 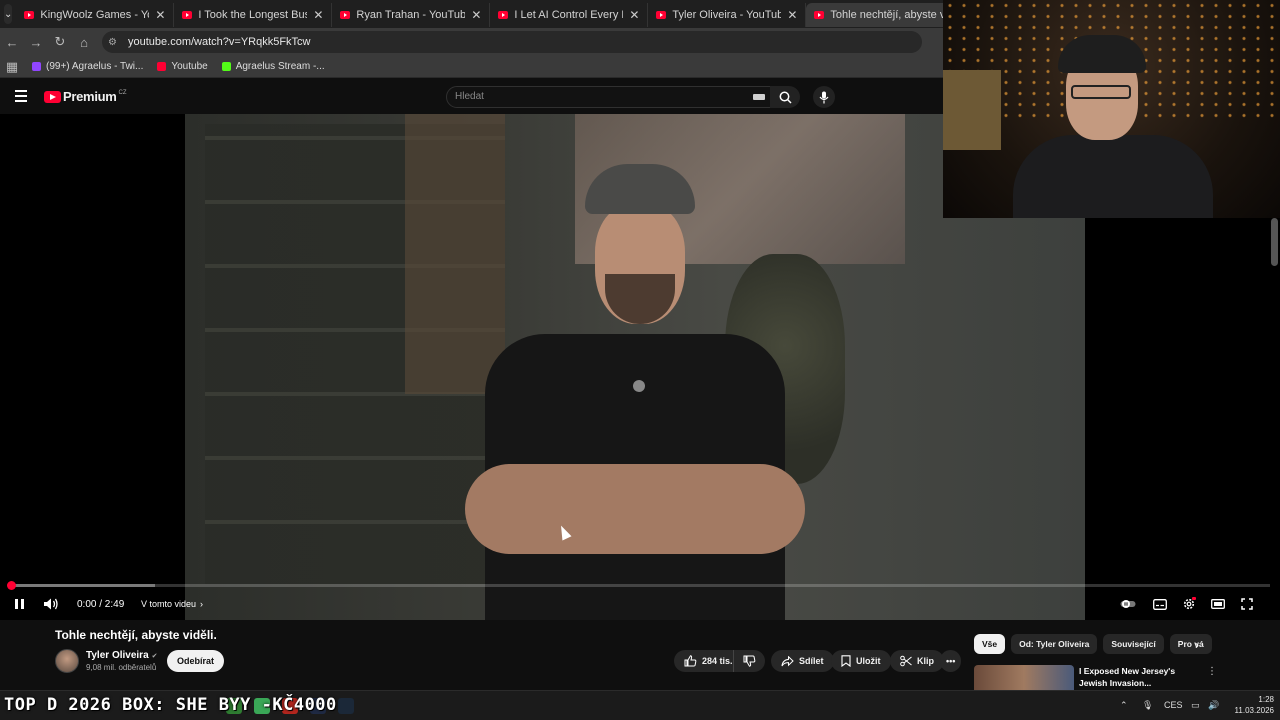 What do you see at coordinates (36, 66) in the screenshot?
I see `twitch-icon` at bounding box center [36, 66].